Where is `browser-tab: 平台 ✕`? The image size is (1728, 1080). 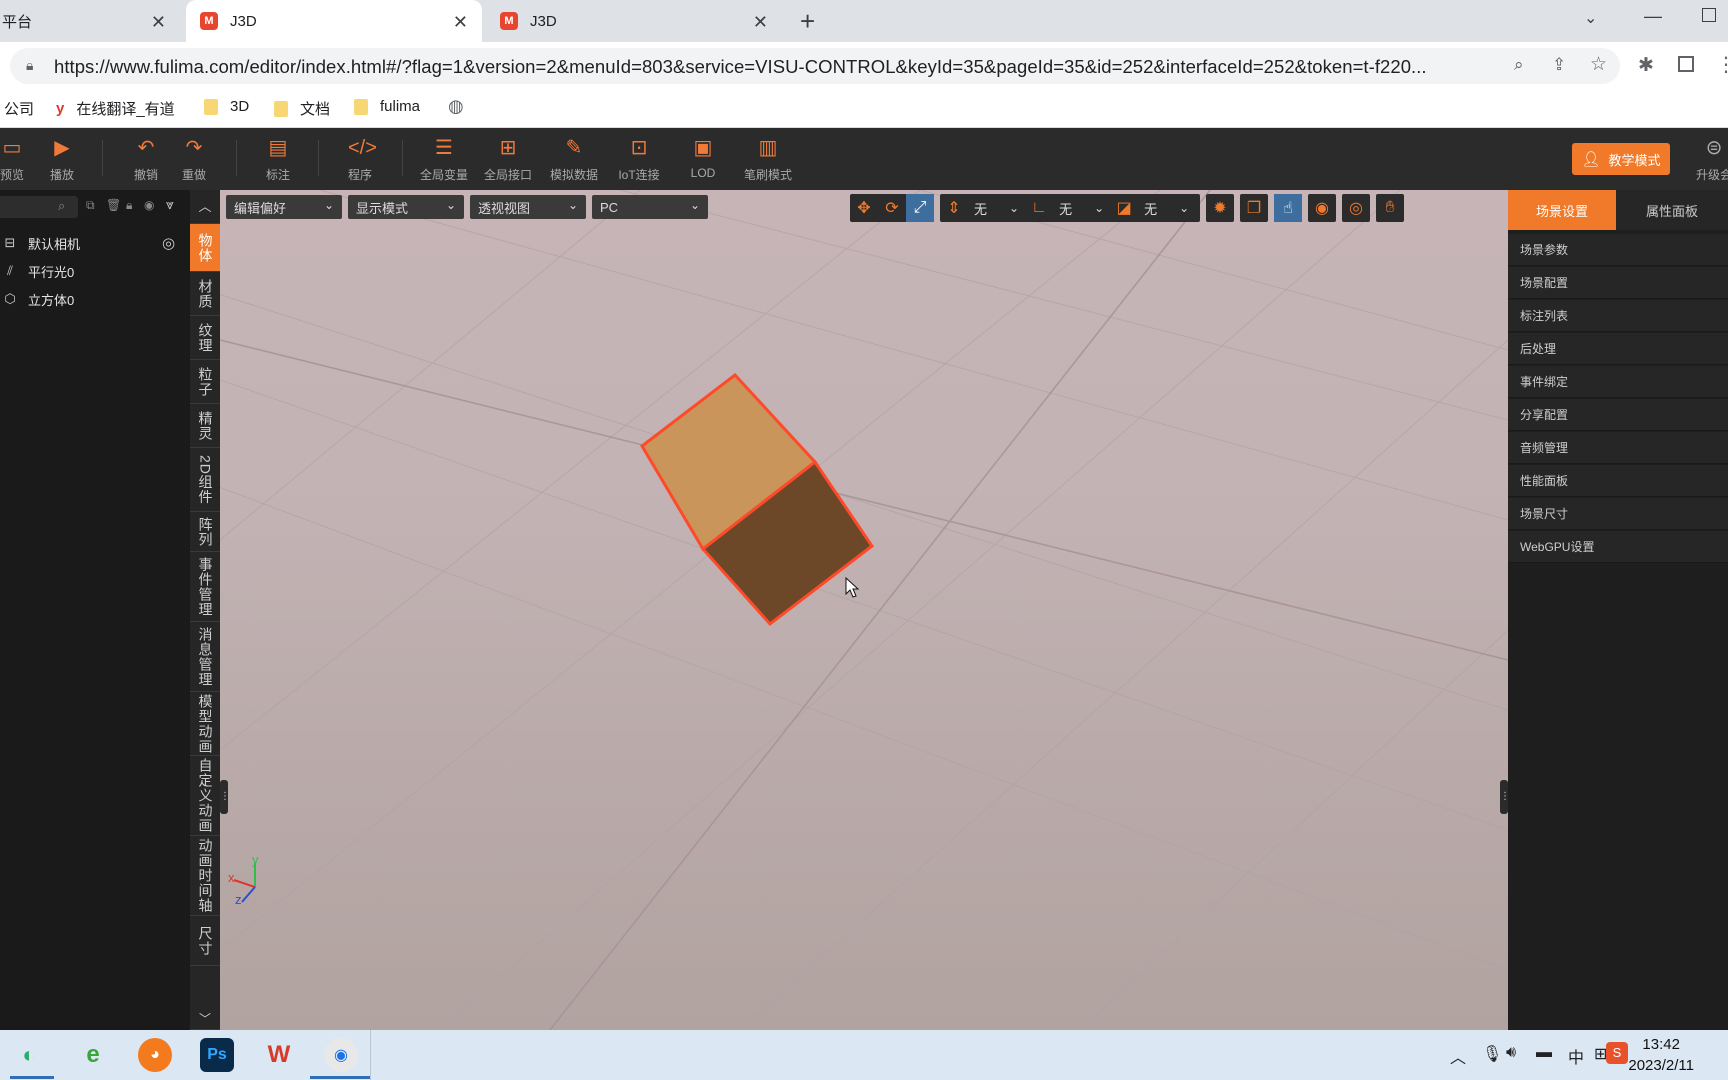
browser-tab: 平台 ✕ is located at coordinates (90, 21).